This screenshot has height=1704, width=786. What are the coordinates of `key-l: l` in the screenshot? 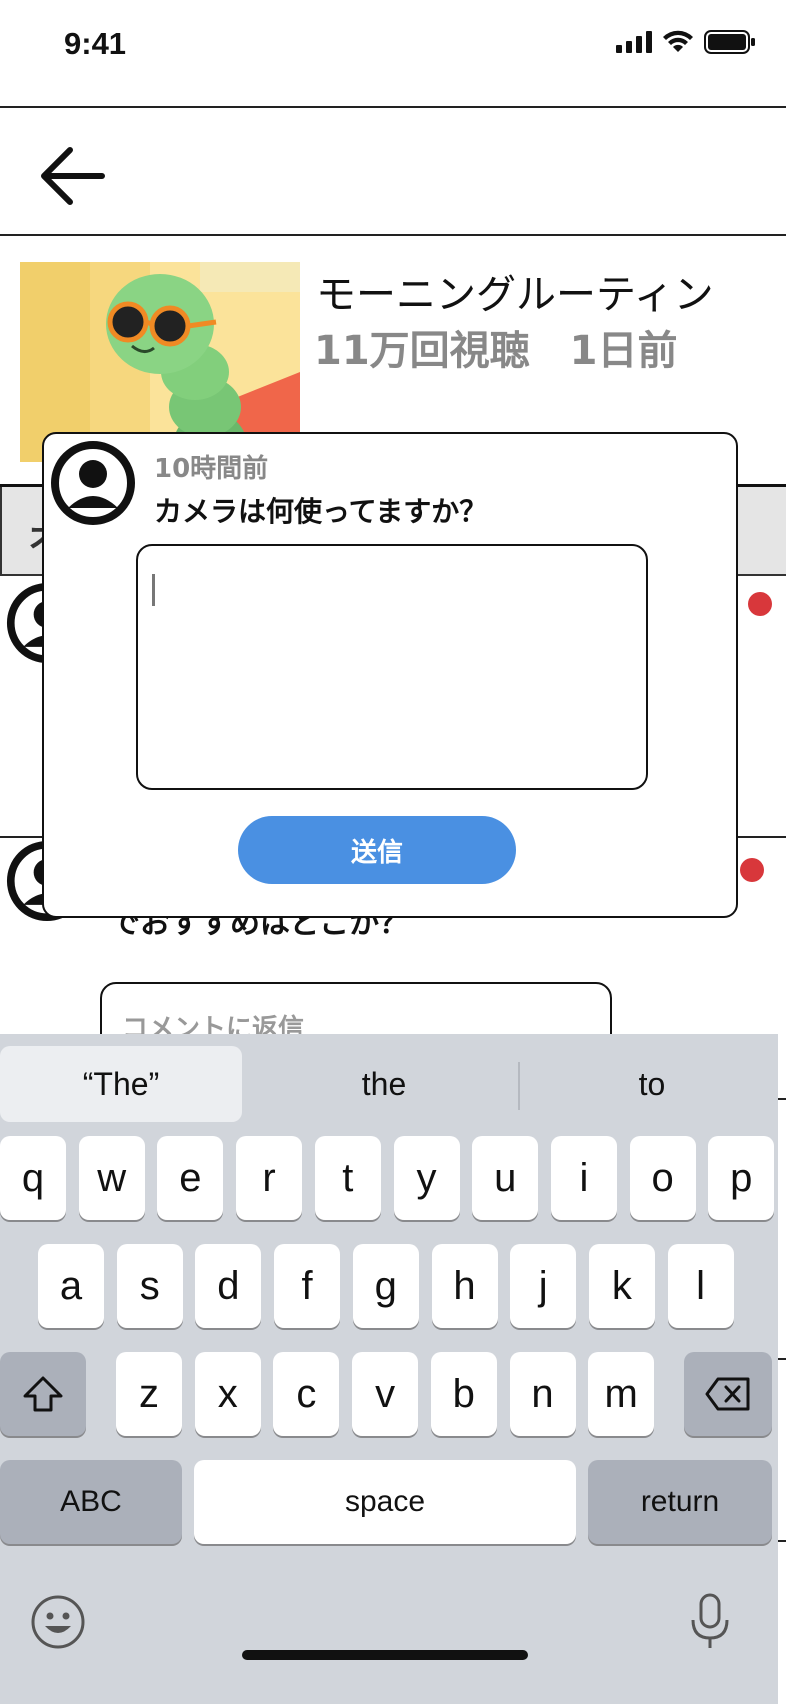 It's located at (700, 1286).